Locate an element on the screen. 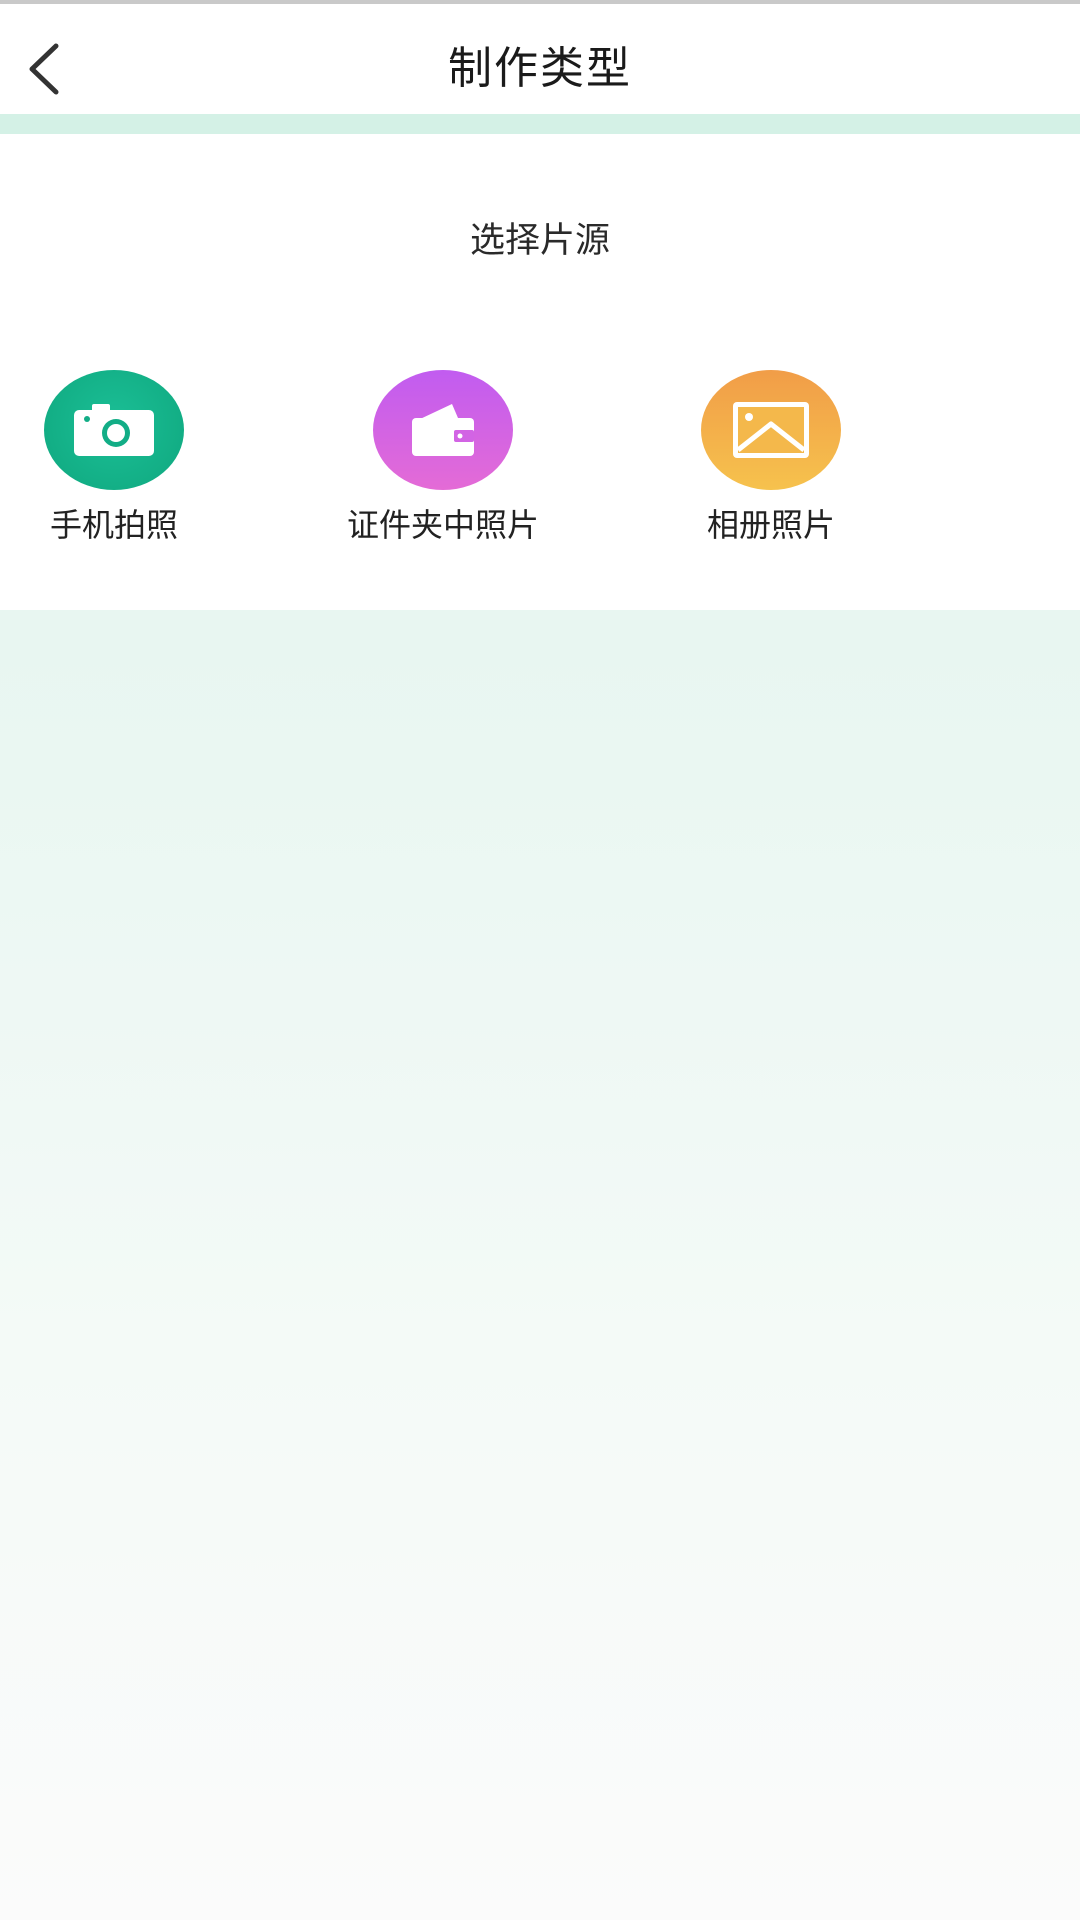  option-label: 相册照片 is located at coordinates (770, 525).